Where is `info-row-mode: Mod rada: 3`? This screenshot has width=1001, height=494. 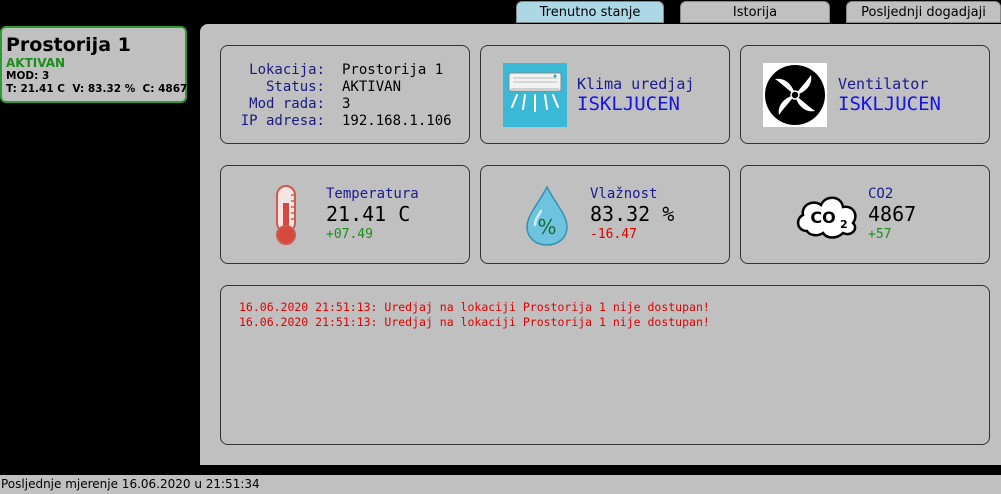 info-row-mode: Mod rada: 3 is located at coordinates (343, 104).